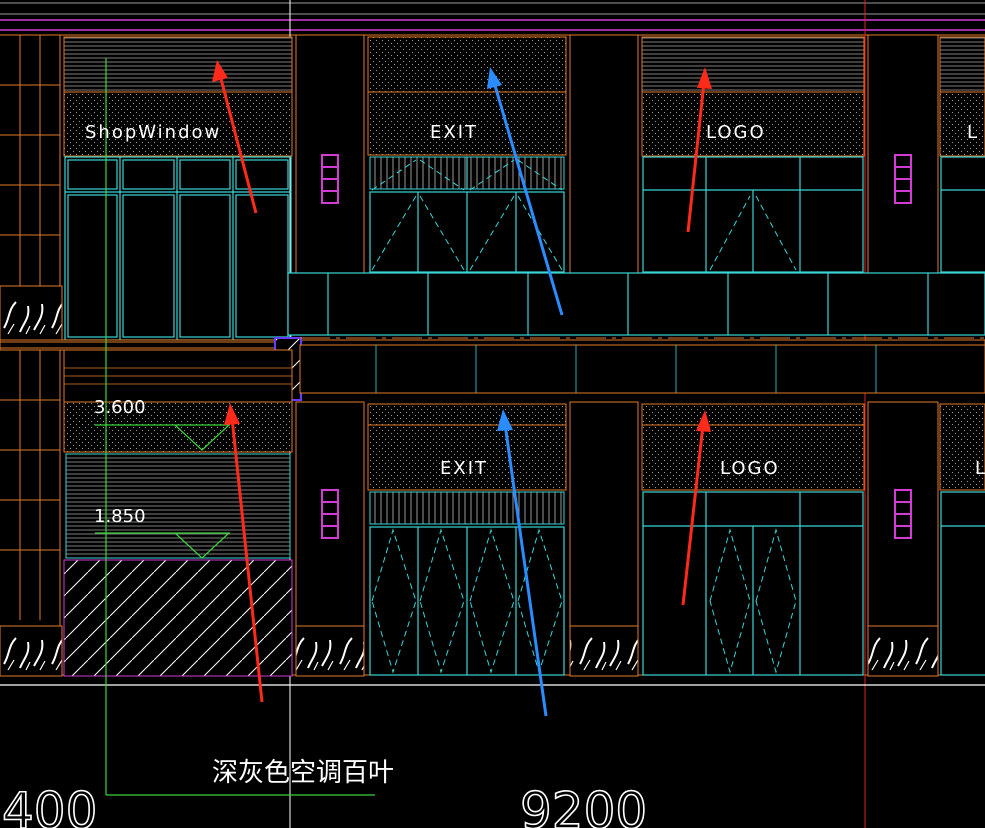  Describe the element at coordinates (962, 154) in the screenshot. I see `bay-upper-right` at that location.